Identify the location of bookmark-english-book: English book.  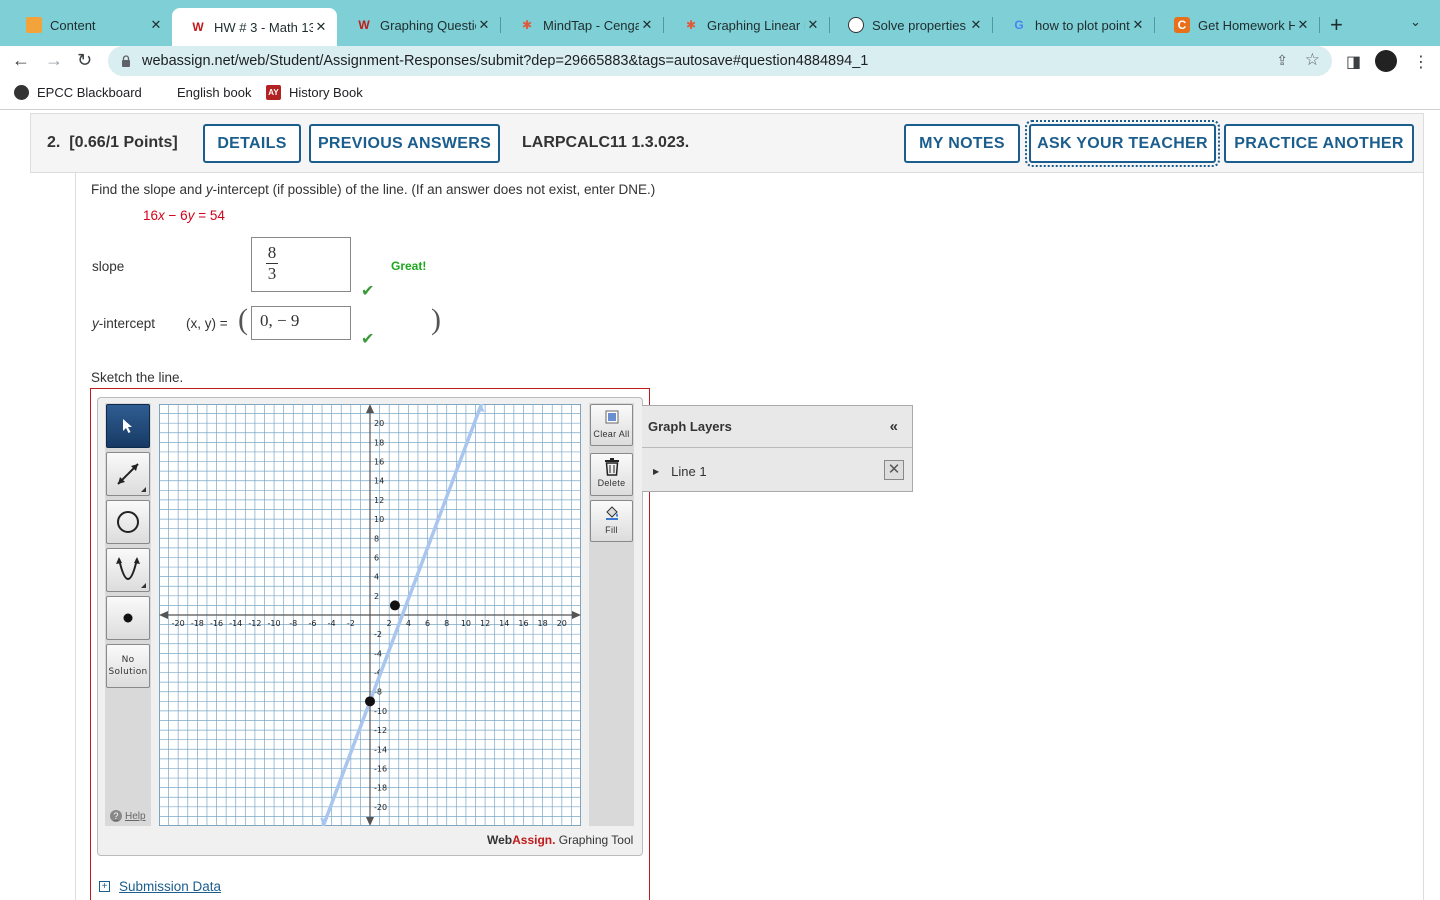
(214, 92).